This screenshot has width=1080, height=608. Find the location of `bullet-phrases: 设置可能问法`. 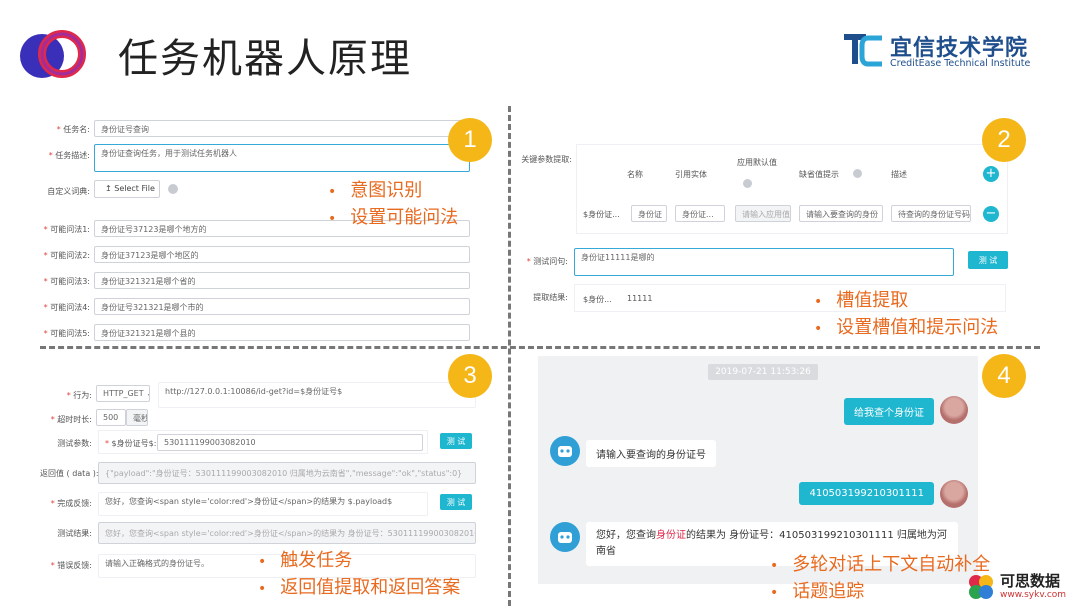

bullet-phrases: 设置可能问法 is located at coordinates (393, 218).